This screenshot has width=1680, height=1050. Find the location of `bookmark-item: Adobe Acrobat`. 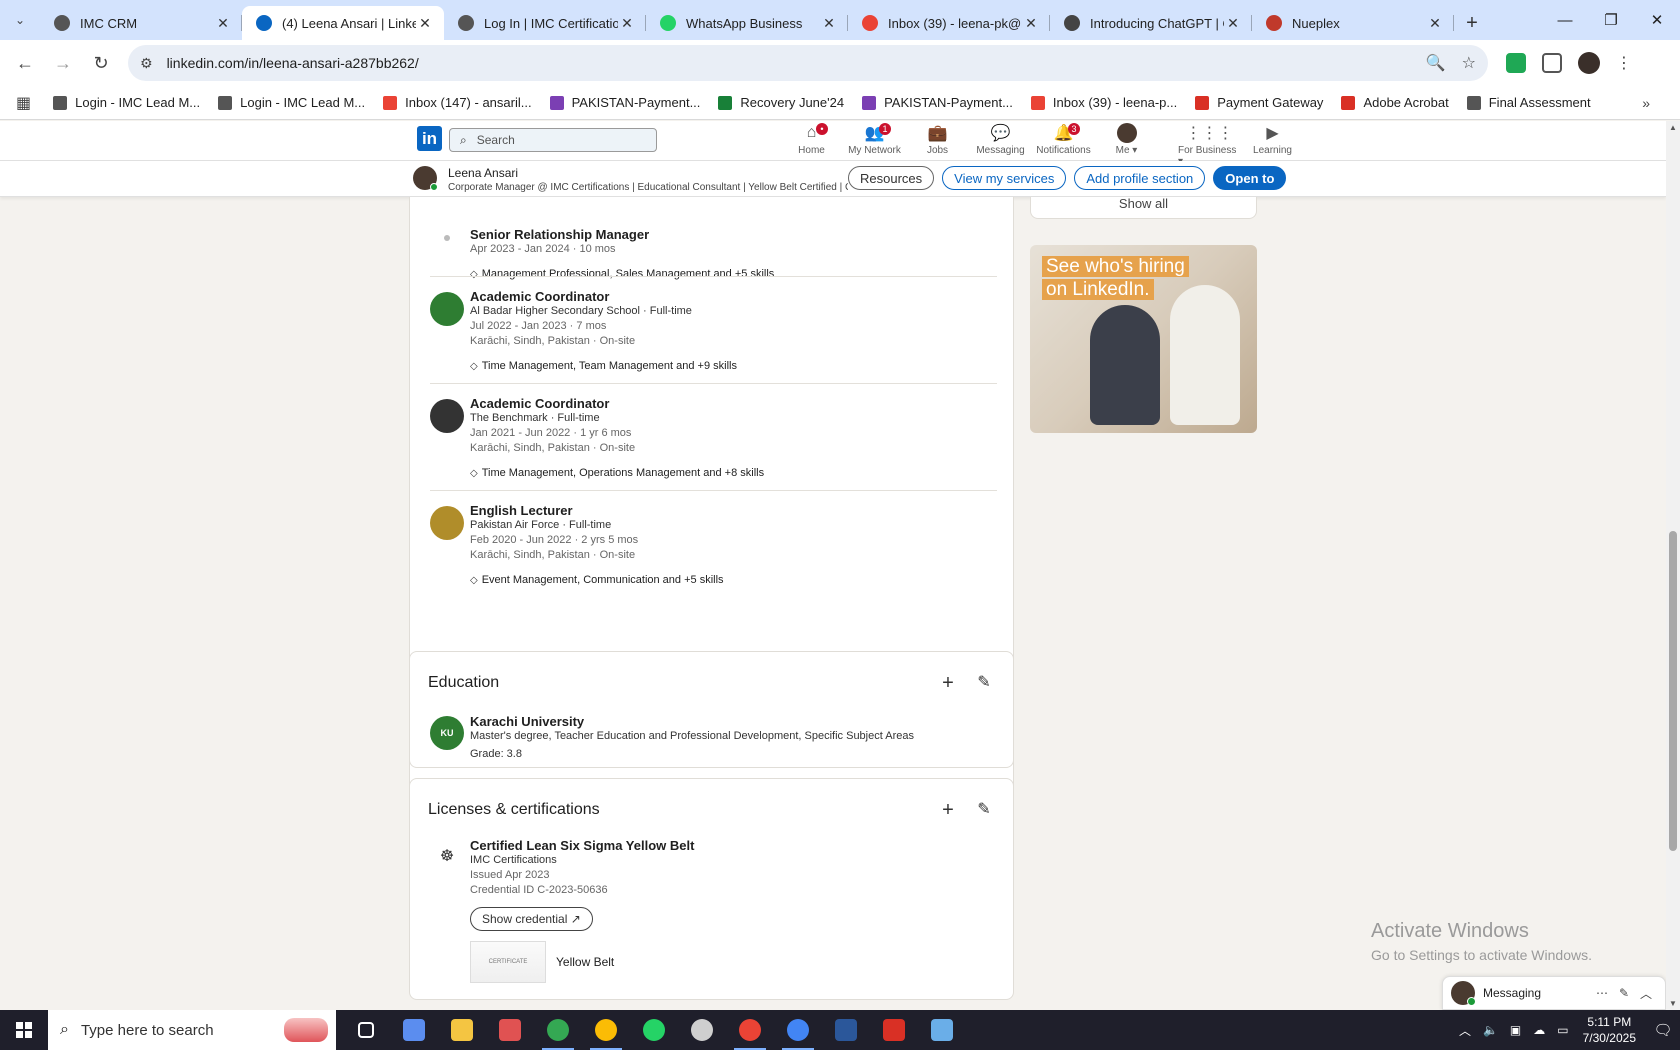

bookmark-item: Adobe Acrobat is located at coordinates (1395, 102).